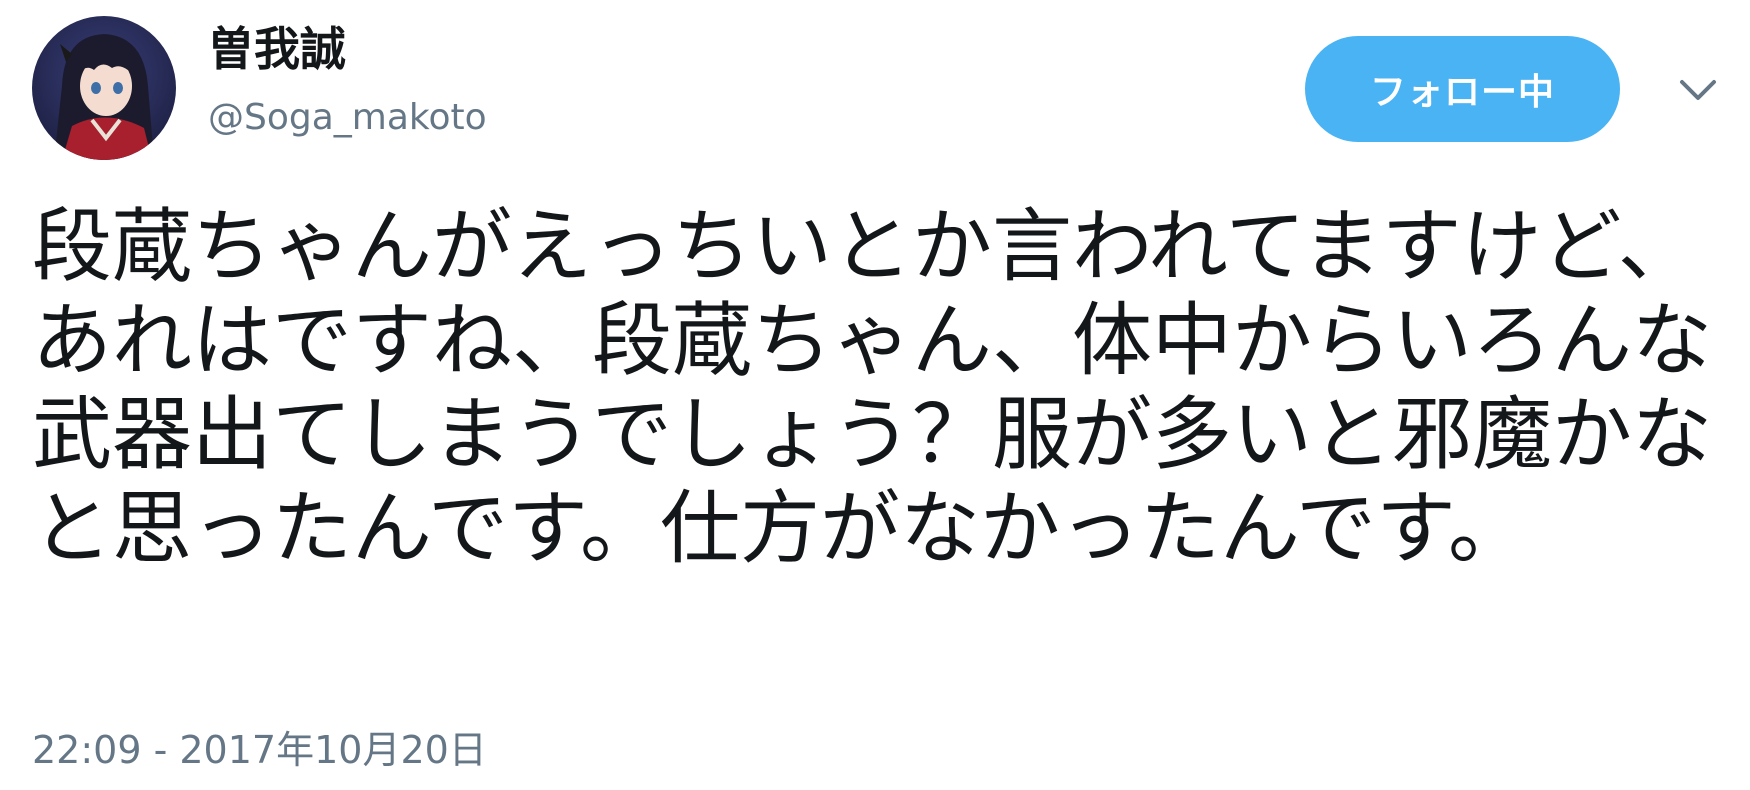 This screenshot has width=1750, height=790. What do you see at coordinates (1462, 92) in the screenshot?
I see `following-button-label: フォロー中` at bounding box center [1462, 92].